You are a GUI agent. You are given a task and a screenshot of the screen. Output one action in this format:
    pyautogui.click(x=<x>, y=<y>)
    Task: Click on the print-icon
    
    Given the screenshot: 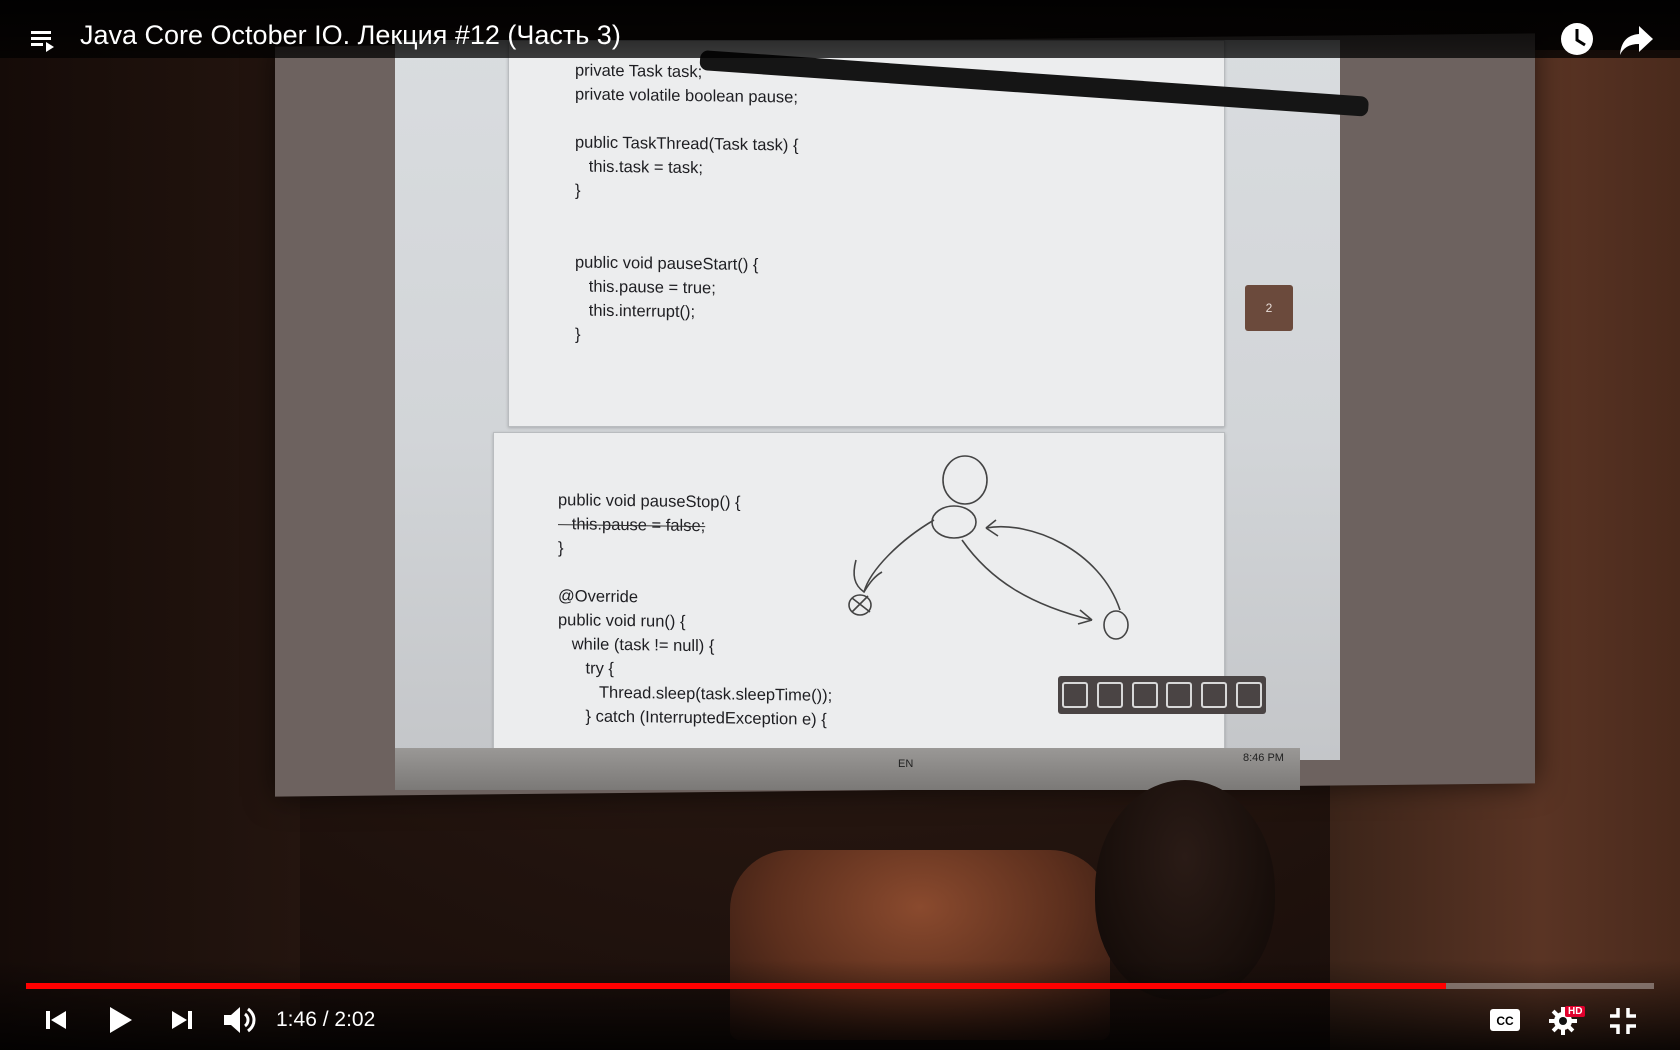 What is the action you would take?
    pyautogui.click(x=1248, y=695)
    